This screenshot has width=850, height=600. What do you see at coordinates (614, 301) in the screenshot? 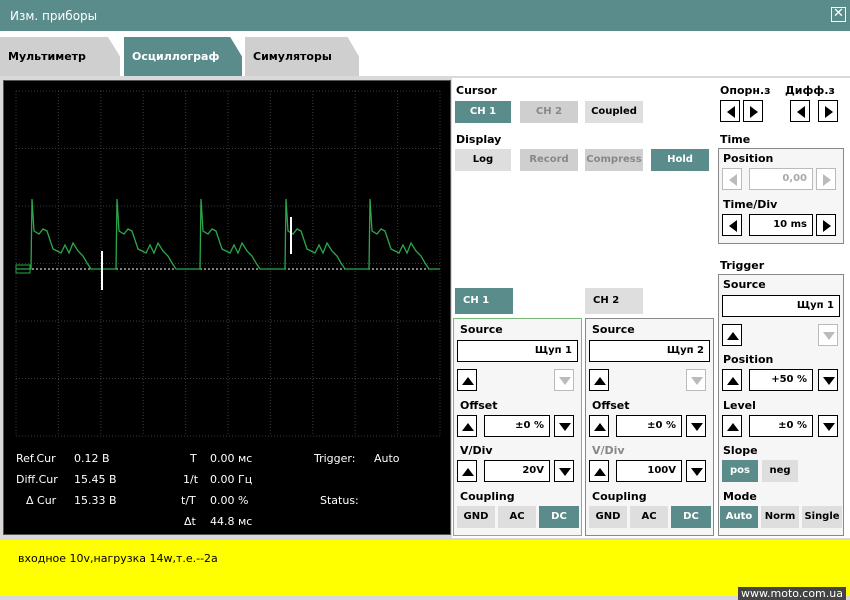
I see `ch2-tab: CH 2` at bounding box center [614, 301].